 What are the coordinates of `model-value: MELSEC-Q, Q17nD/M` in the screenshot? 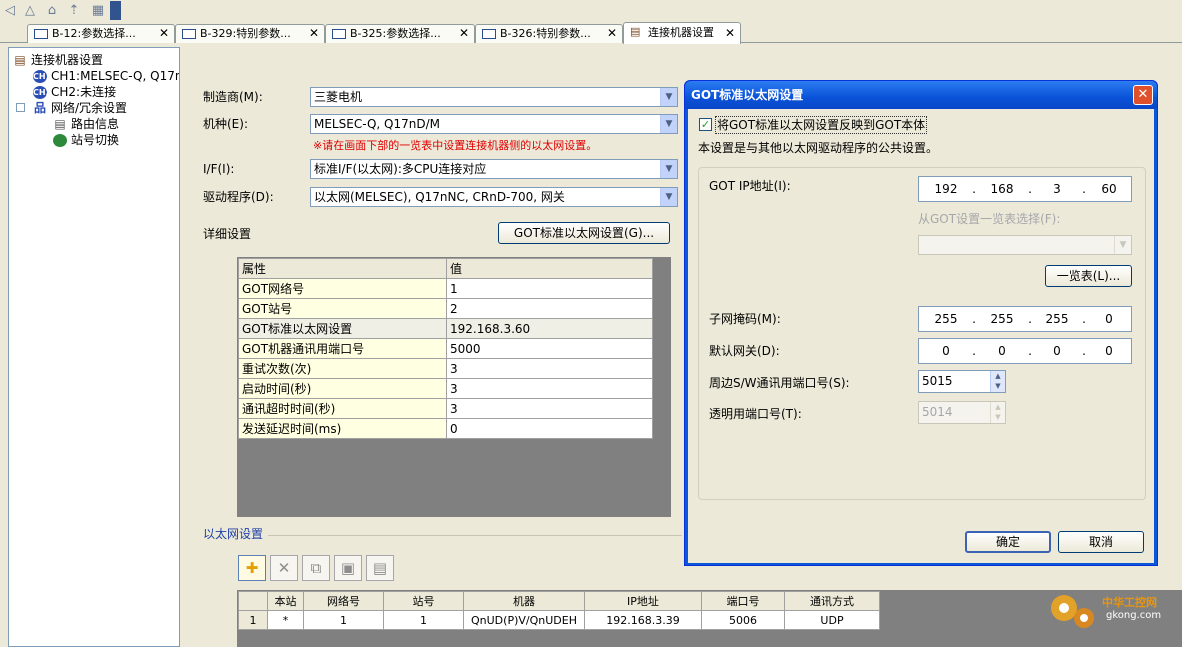 It's located at (377, 124).